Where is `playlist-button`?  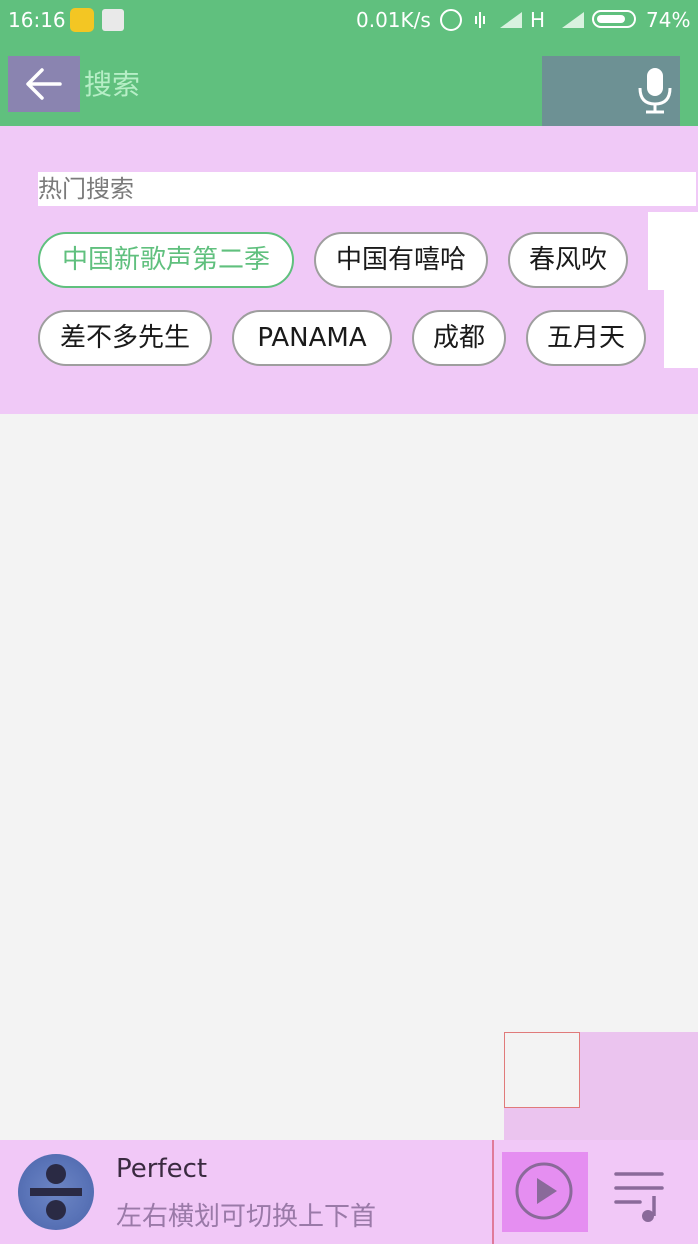
playlist-button is located at coordinates (640, 1192).